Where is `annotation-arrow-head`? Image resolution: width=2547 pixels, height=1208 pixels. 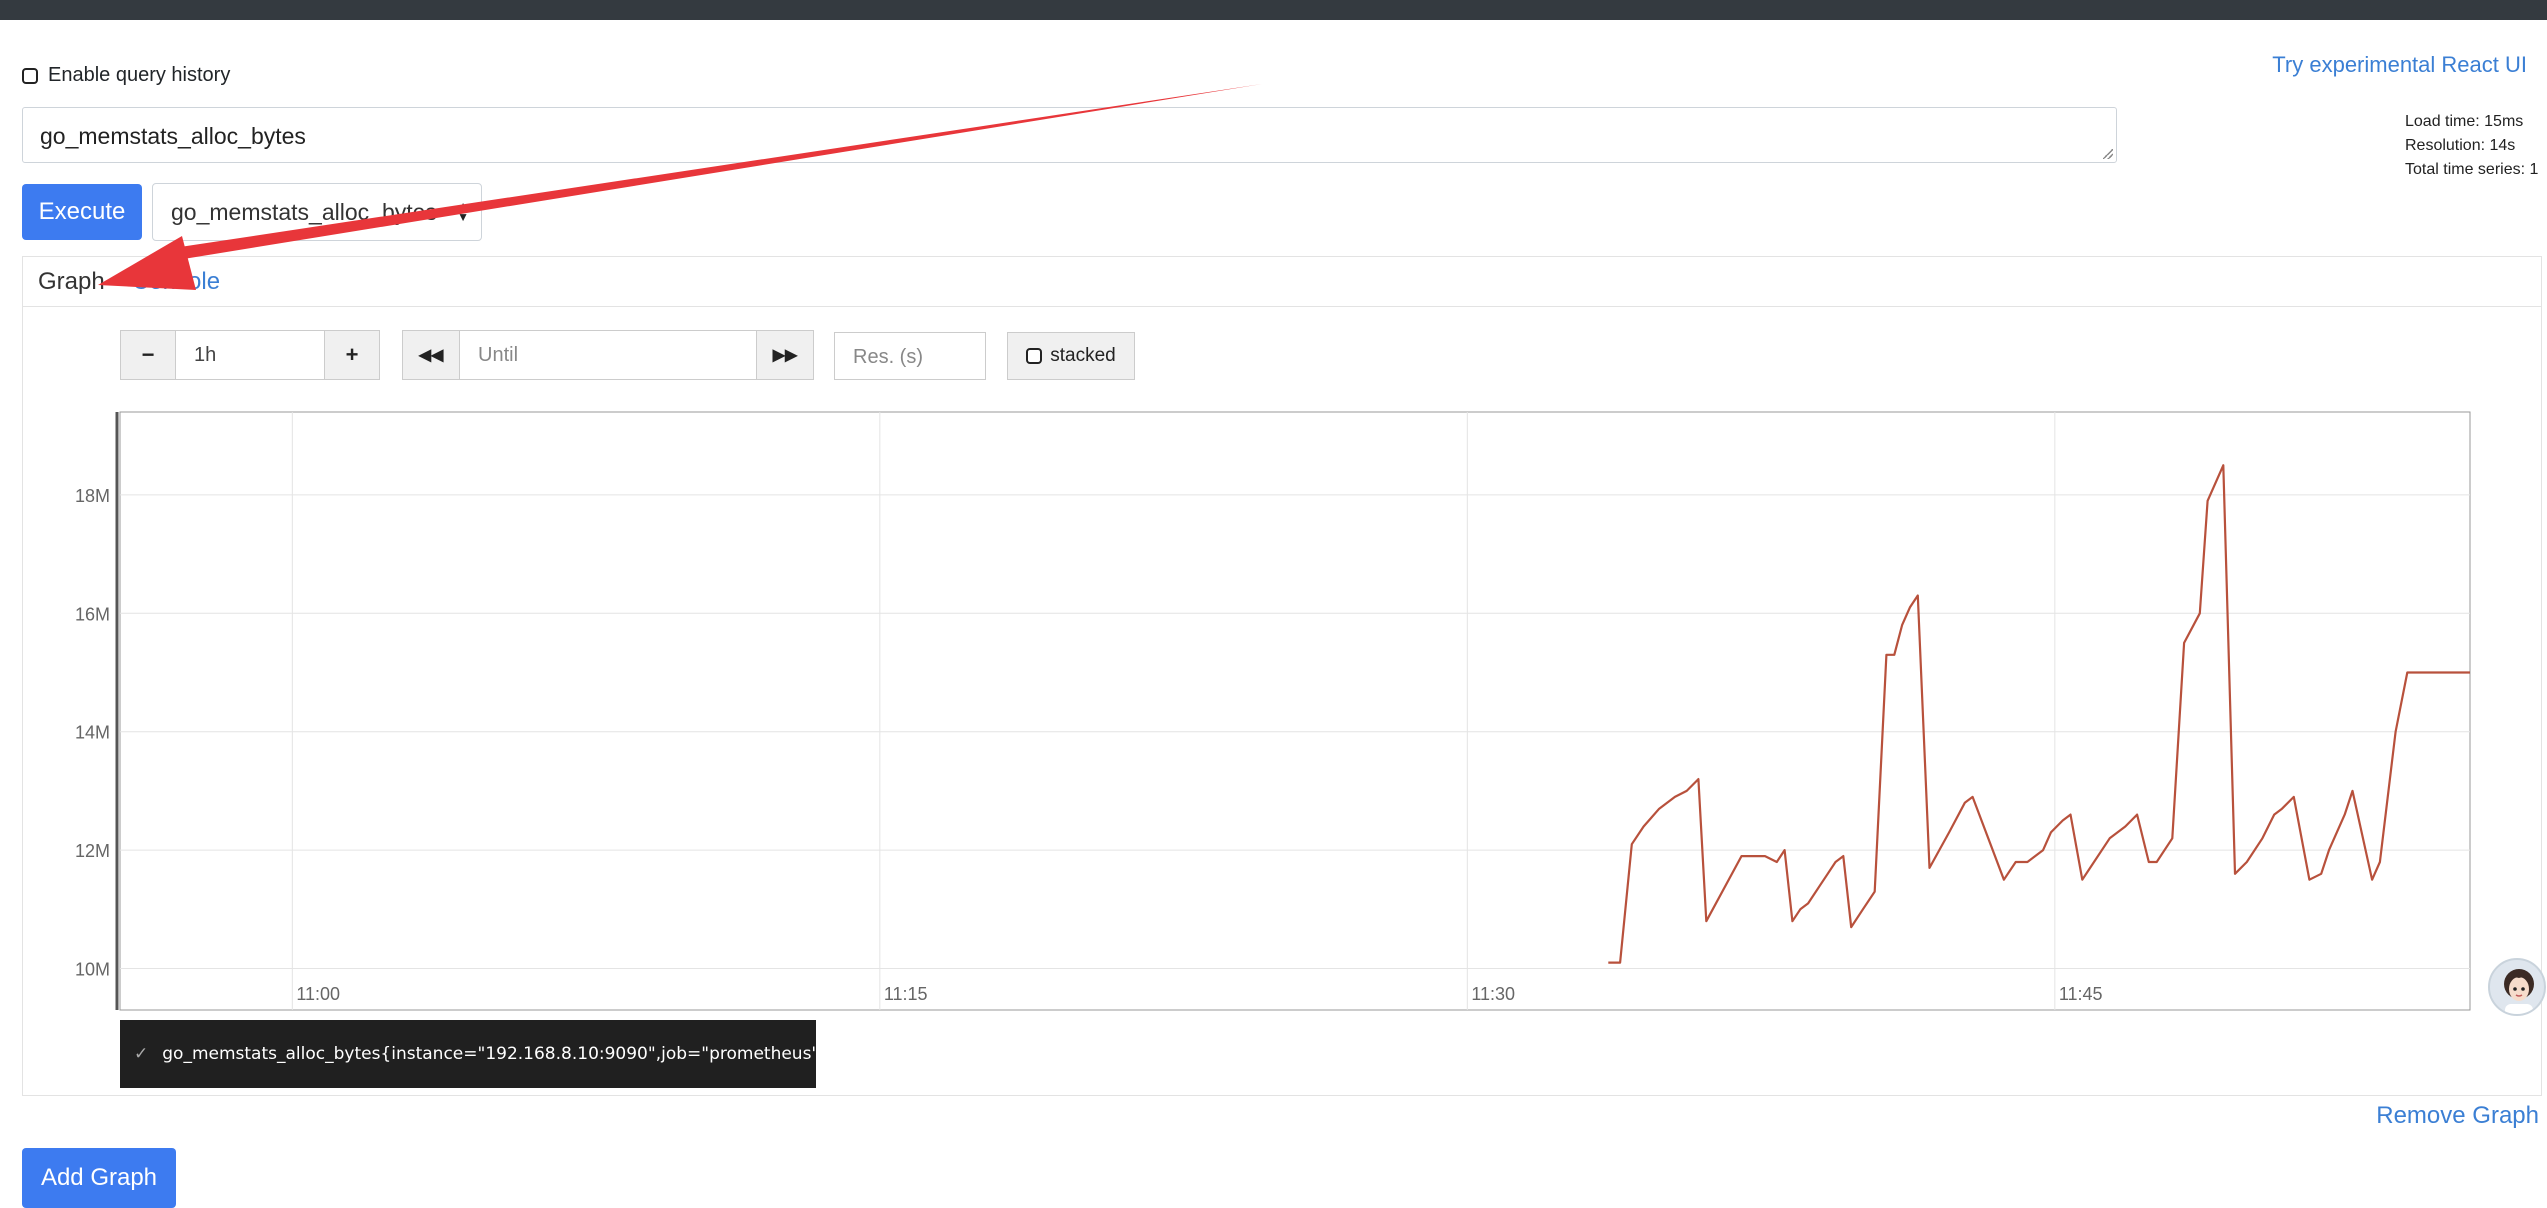
annotation-arrow-head is located at coordinates (147, 263).